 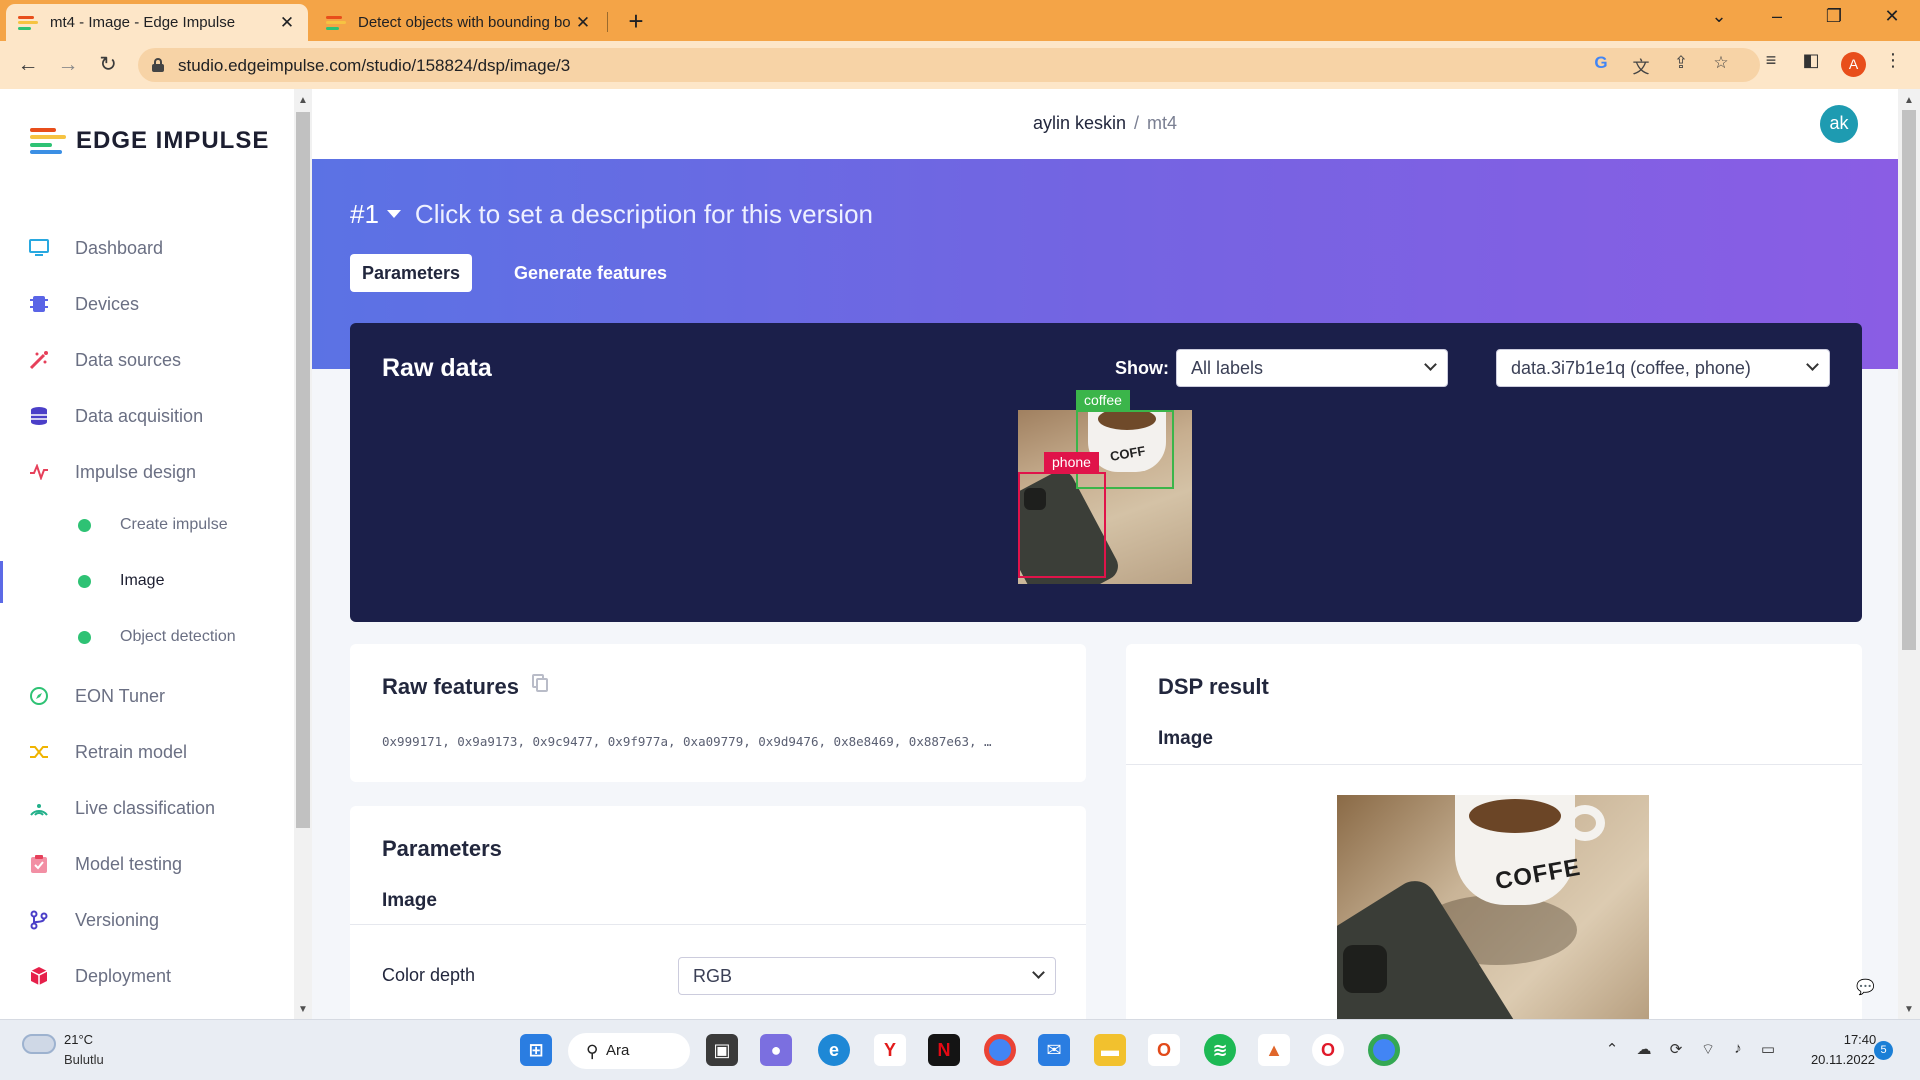 I want to click on side-panel-icon: ◧, so click(x=1811, y=60).